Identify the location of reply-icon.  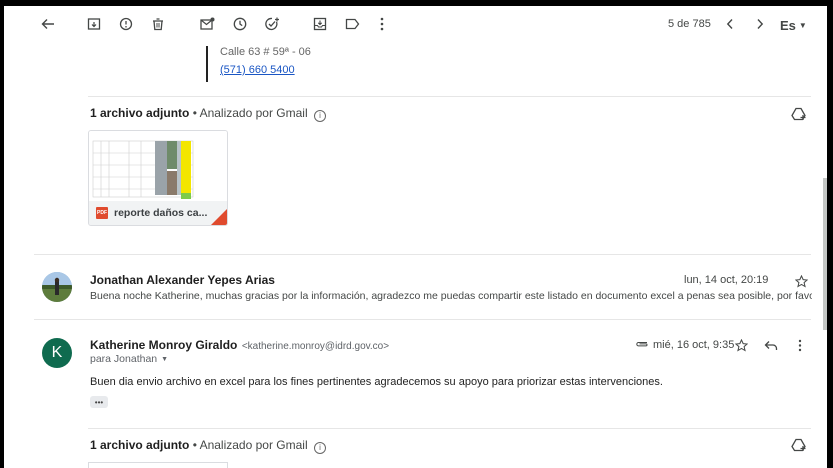
(771, 345).